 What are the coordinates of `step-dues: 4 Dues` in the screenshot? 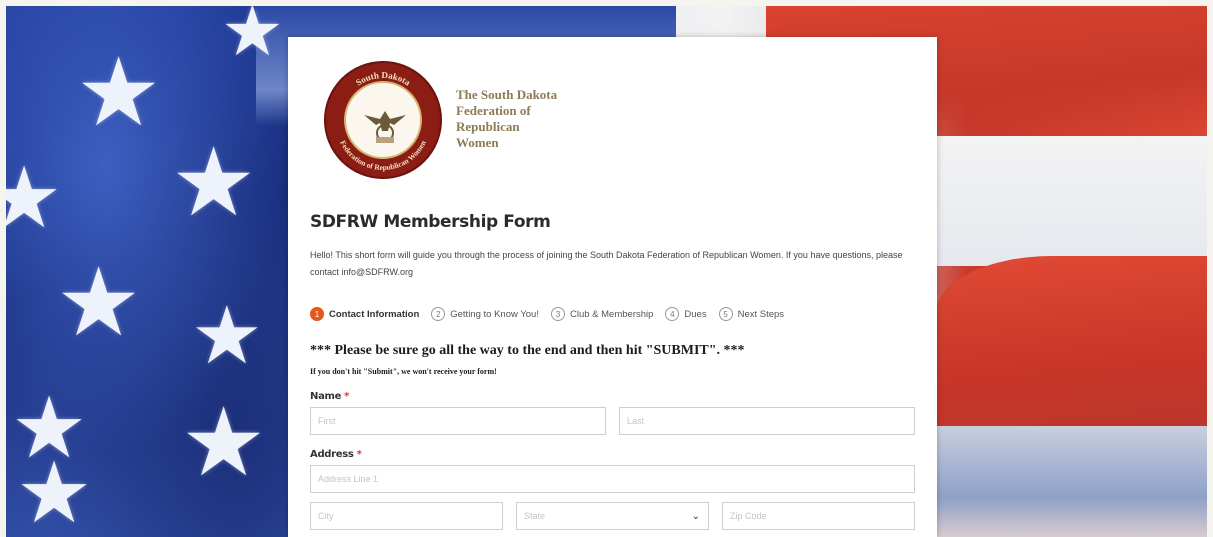 It's located at (686, 314).